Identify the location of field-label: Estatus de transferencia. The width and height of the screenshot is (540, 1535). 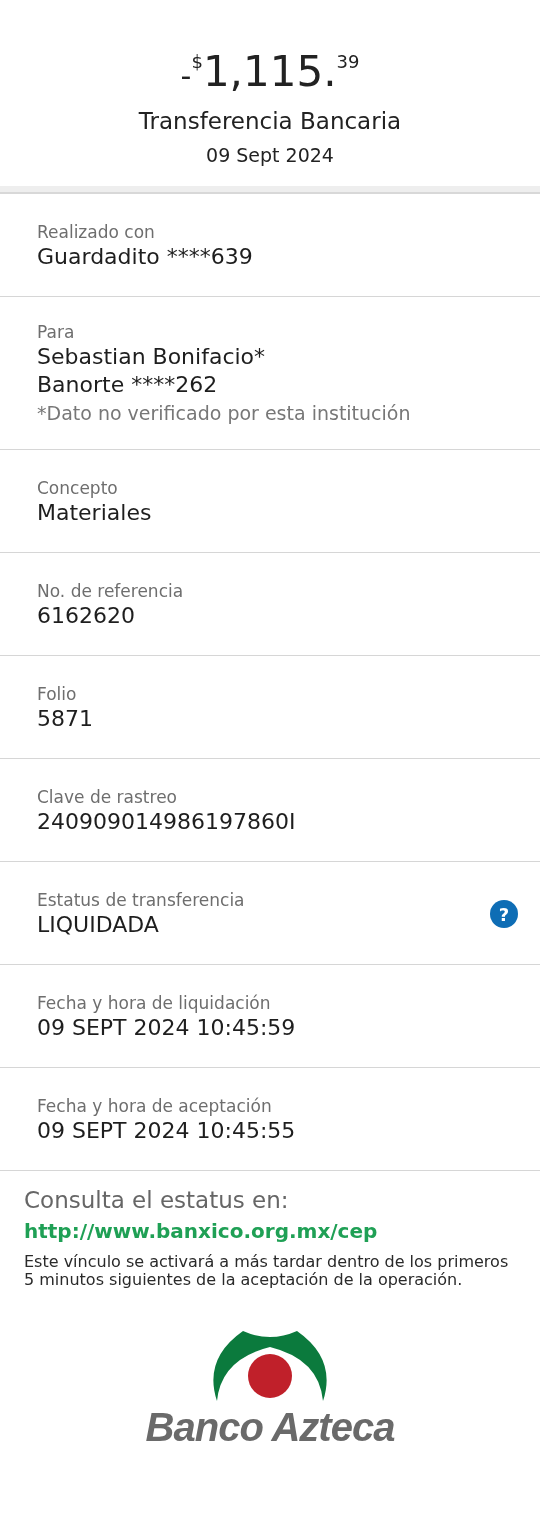
(141, 900).